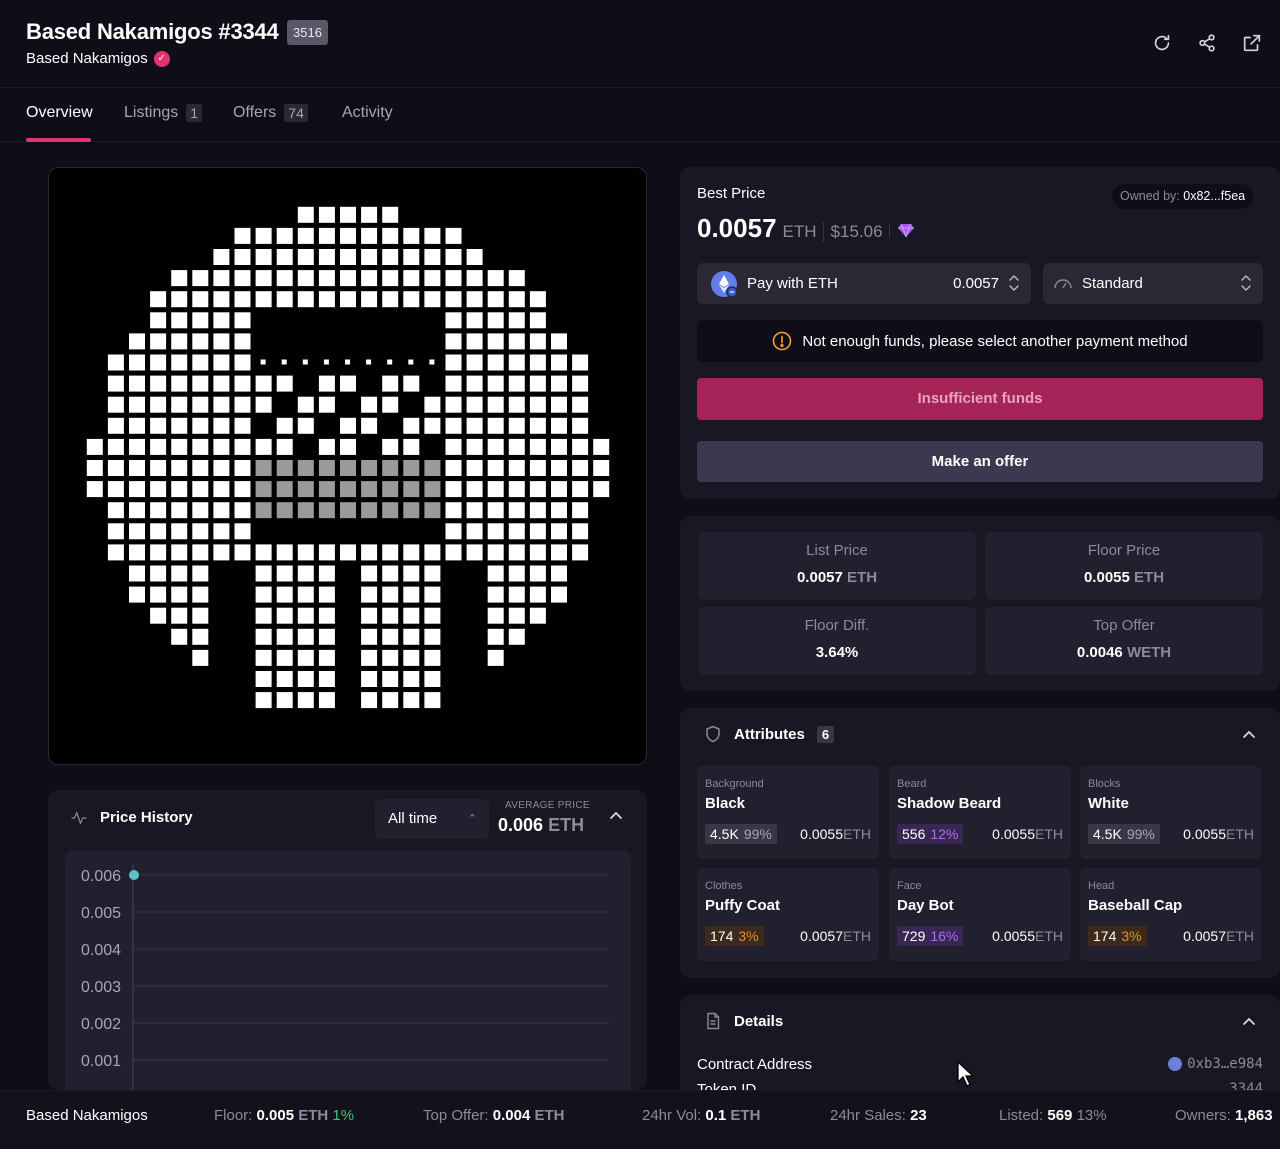 The height and width of the screenshot is (1149, 1280). Describe the element at coordinates (724, 284) in the screenshot. I see `eth-icon` at that location.